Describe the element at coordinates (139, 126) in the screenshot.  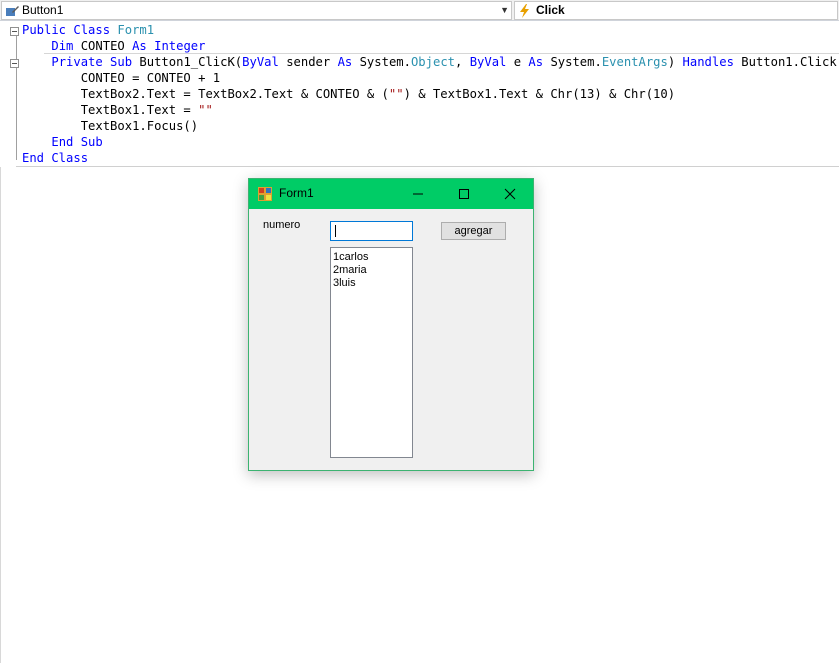
I see `code-line-7: TextBox1.Focus()` at that location.